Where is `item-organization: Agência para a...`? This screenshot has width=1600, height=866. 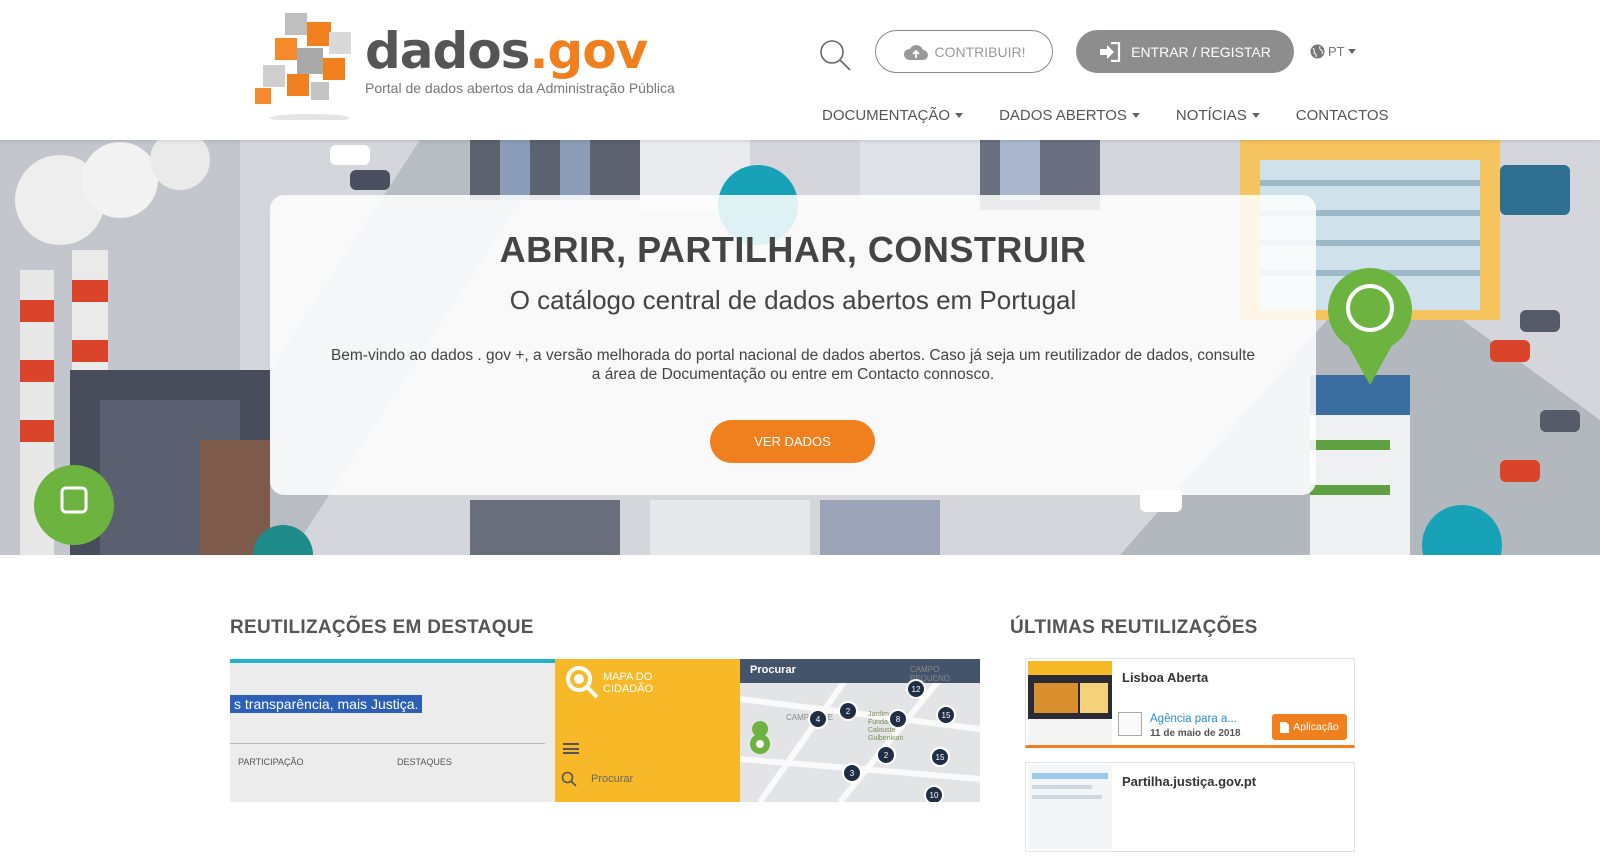
item-organization: Agência para a... is located at coordinates (1193, 719).